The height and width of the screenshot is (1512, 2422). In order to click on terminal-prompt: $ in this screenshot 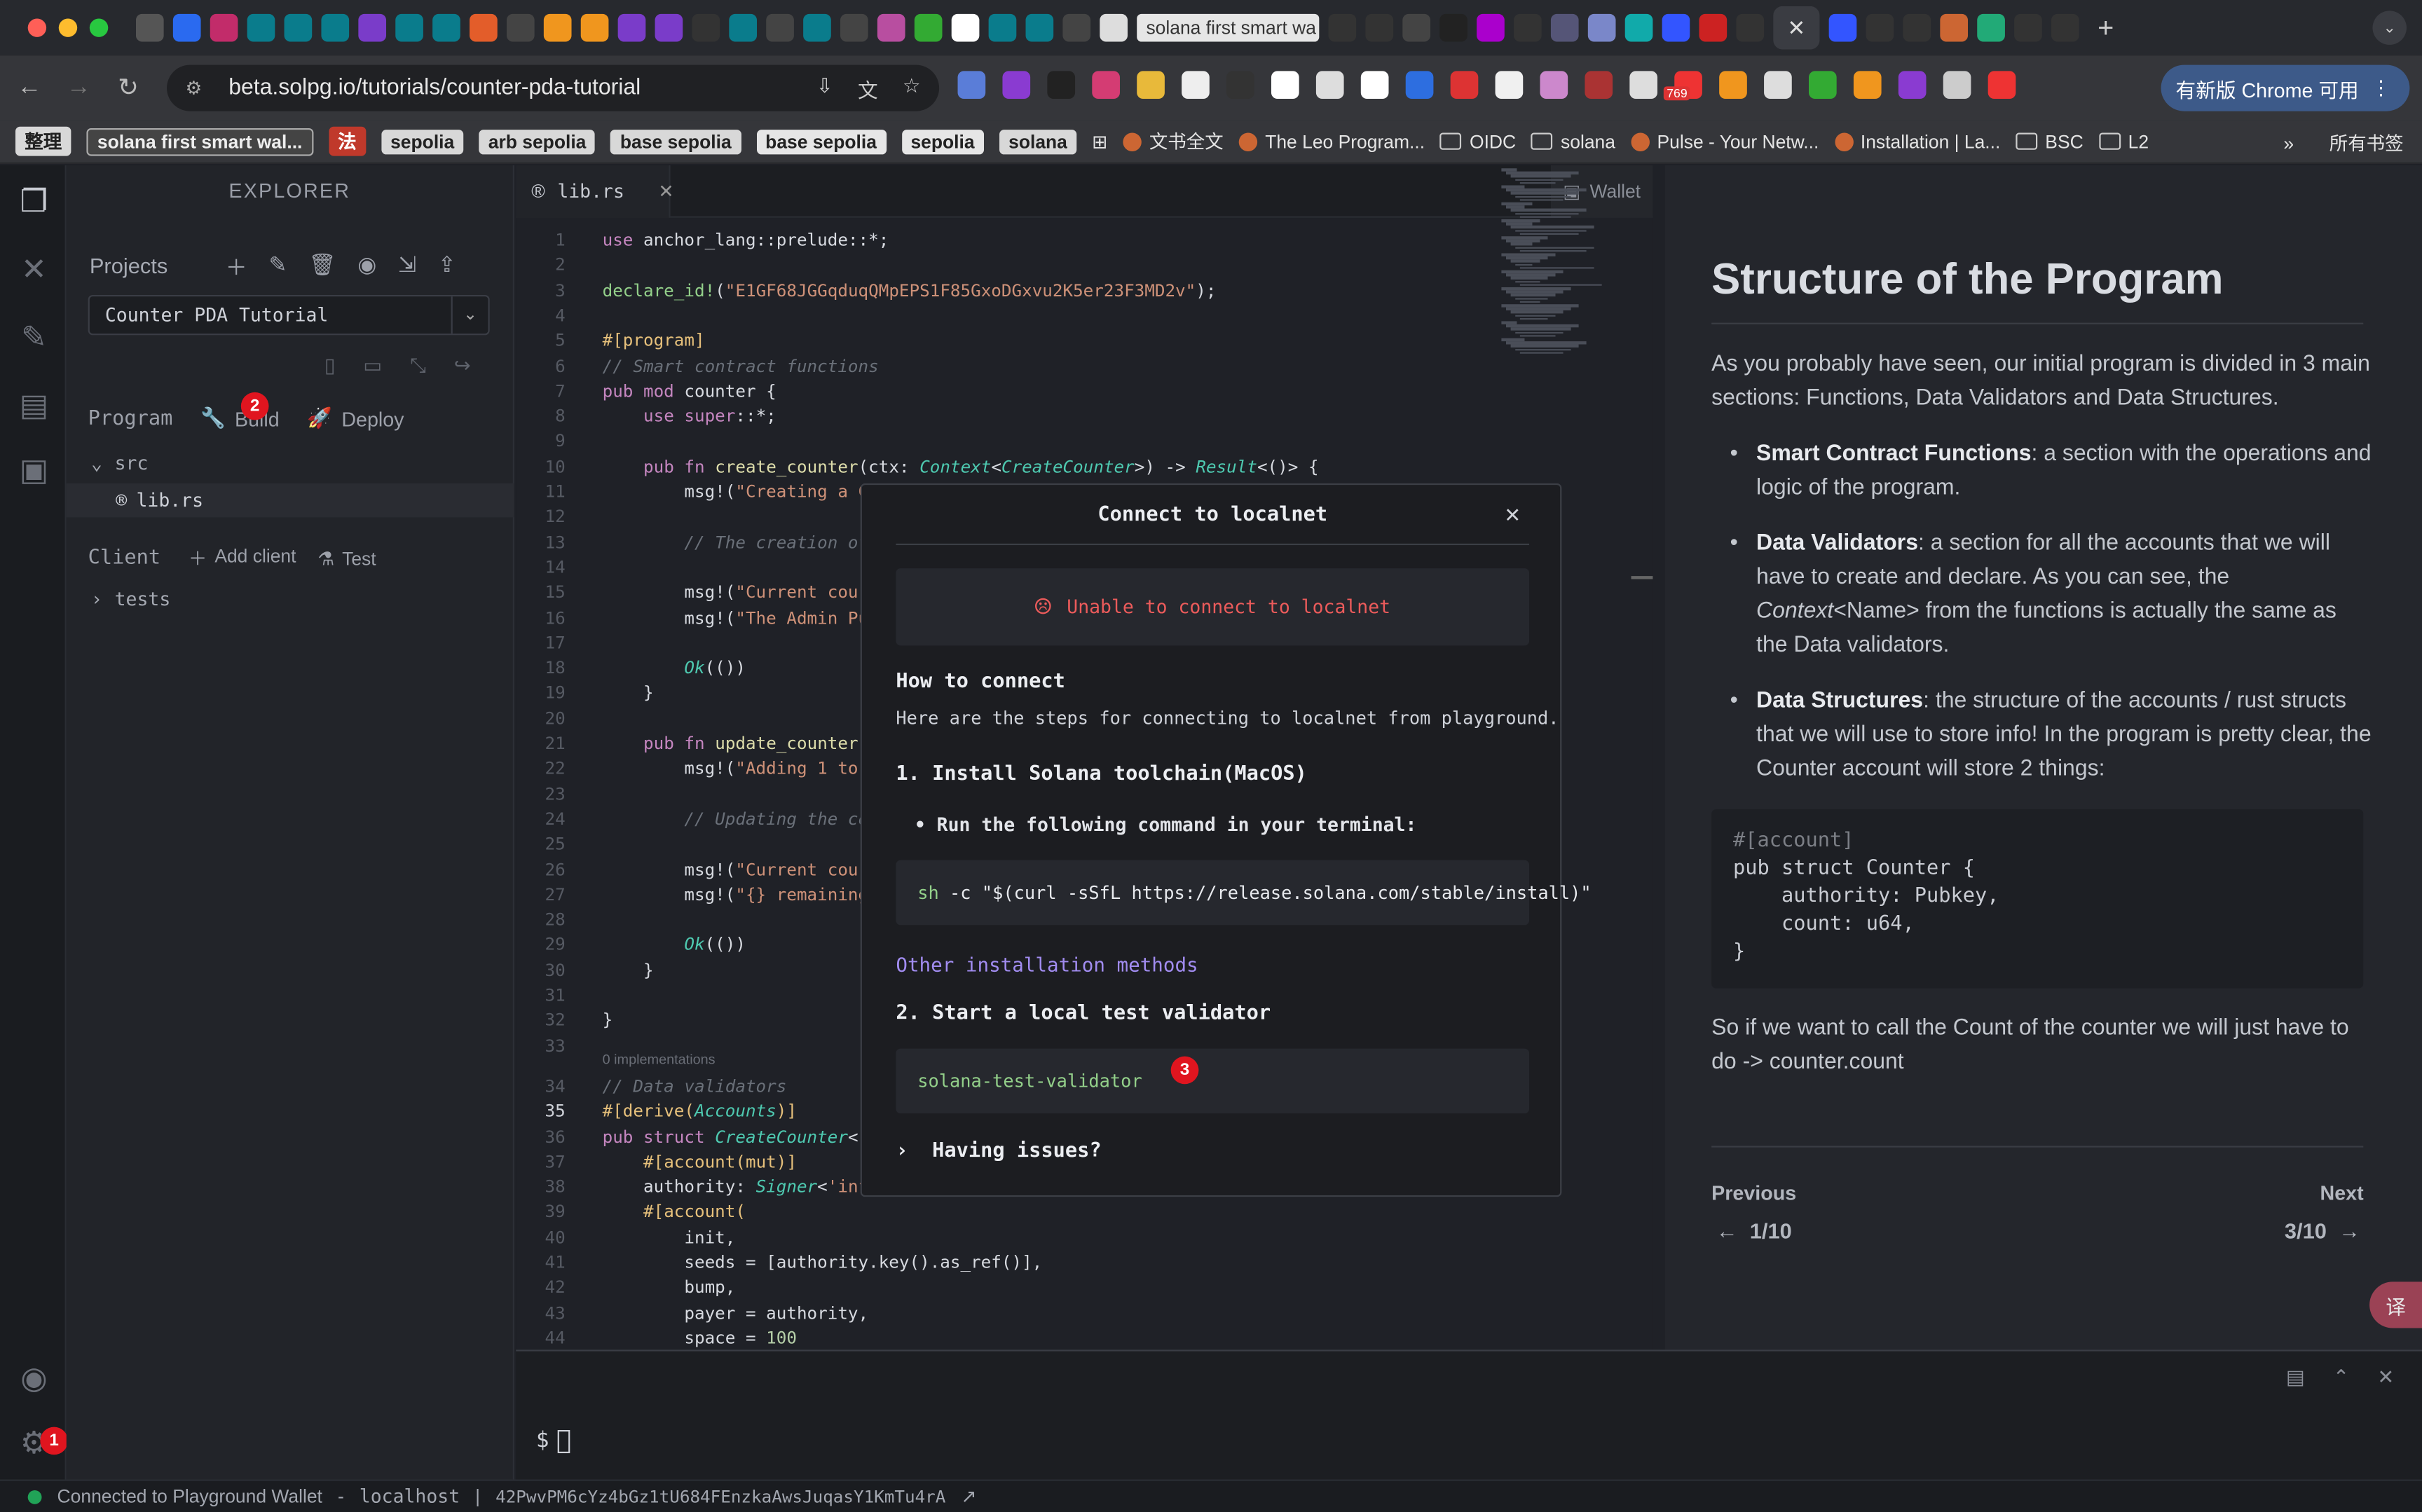, I will do `click(554, 1441)`.